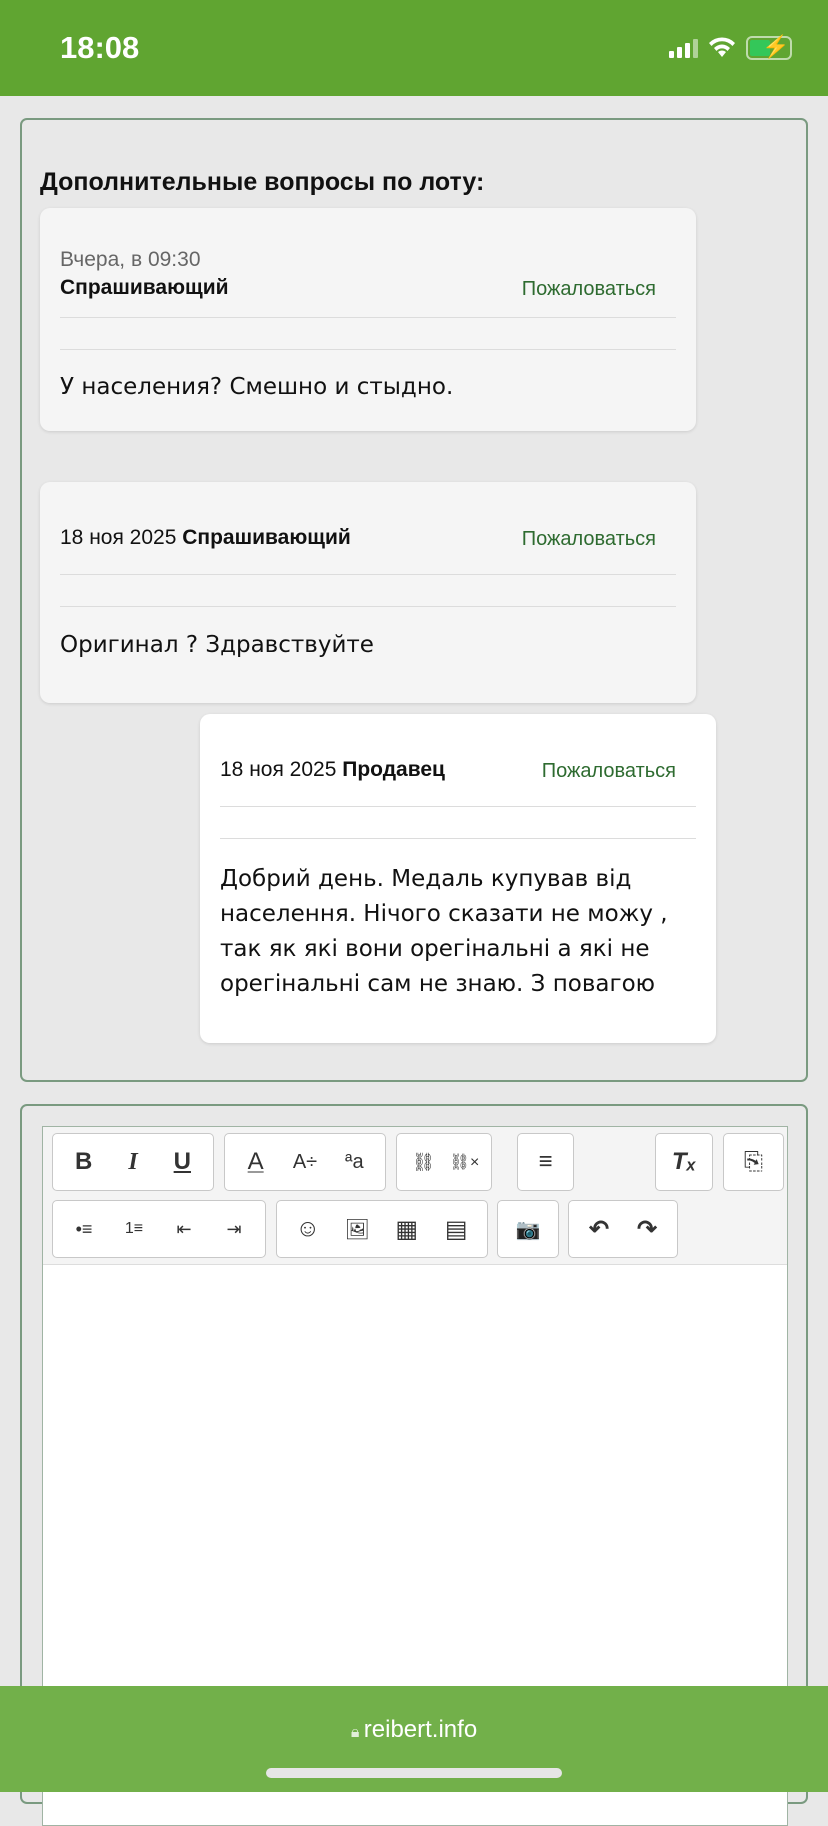 This screenshot has height=1826, width=828. What do you see at coordinates (528, 1229) in the screenshot?
I see `camera-button: 📷` at bounding box center [528, 1229].